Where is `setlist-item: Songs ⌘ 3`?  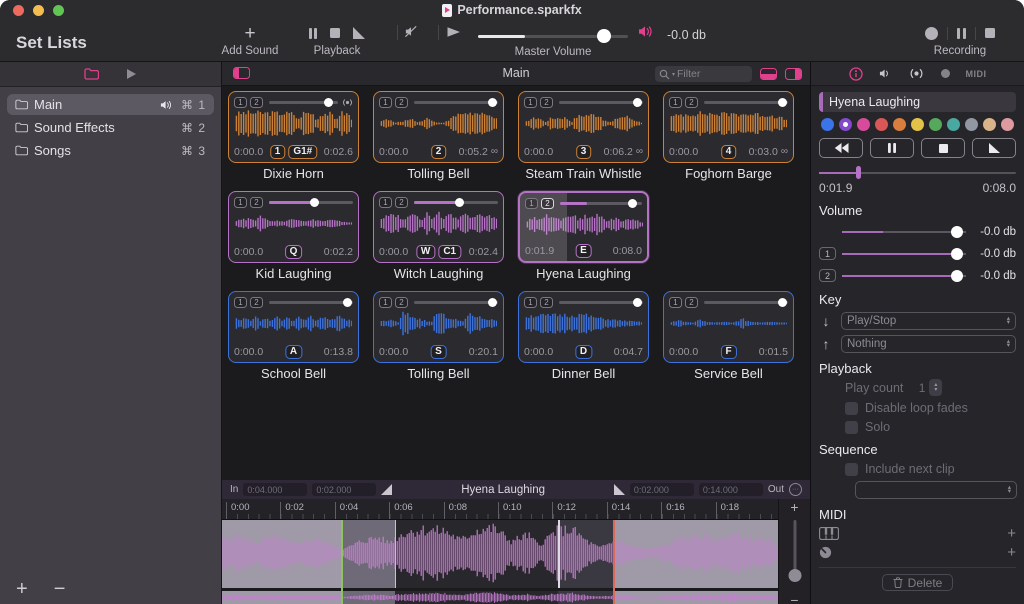
setlist-item: Songs ⌘ 3 is located at coordinates (110, 150).